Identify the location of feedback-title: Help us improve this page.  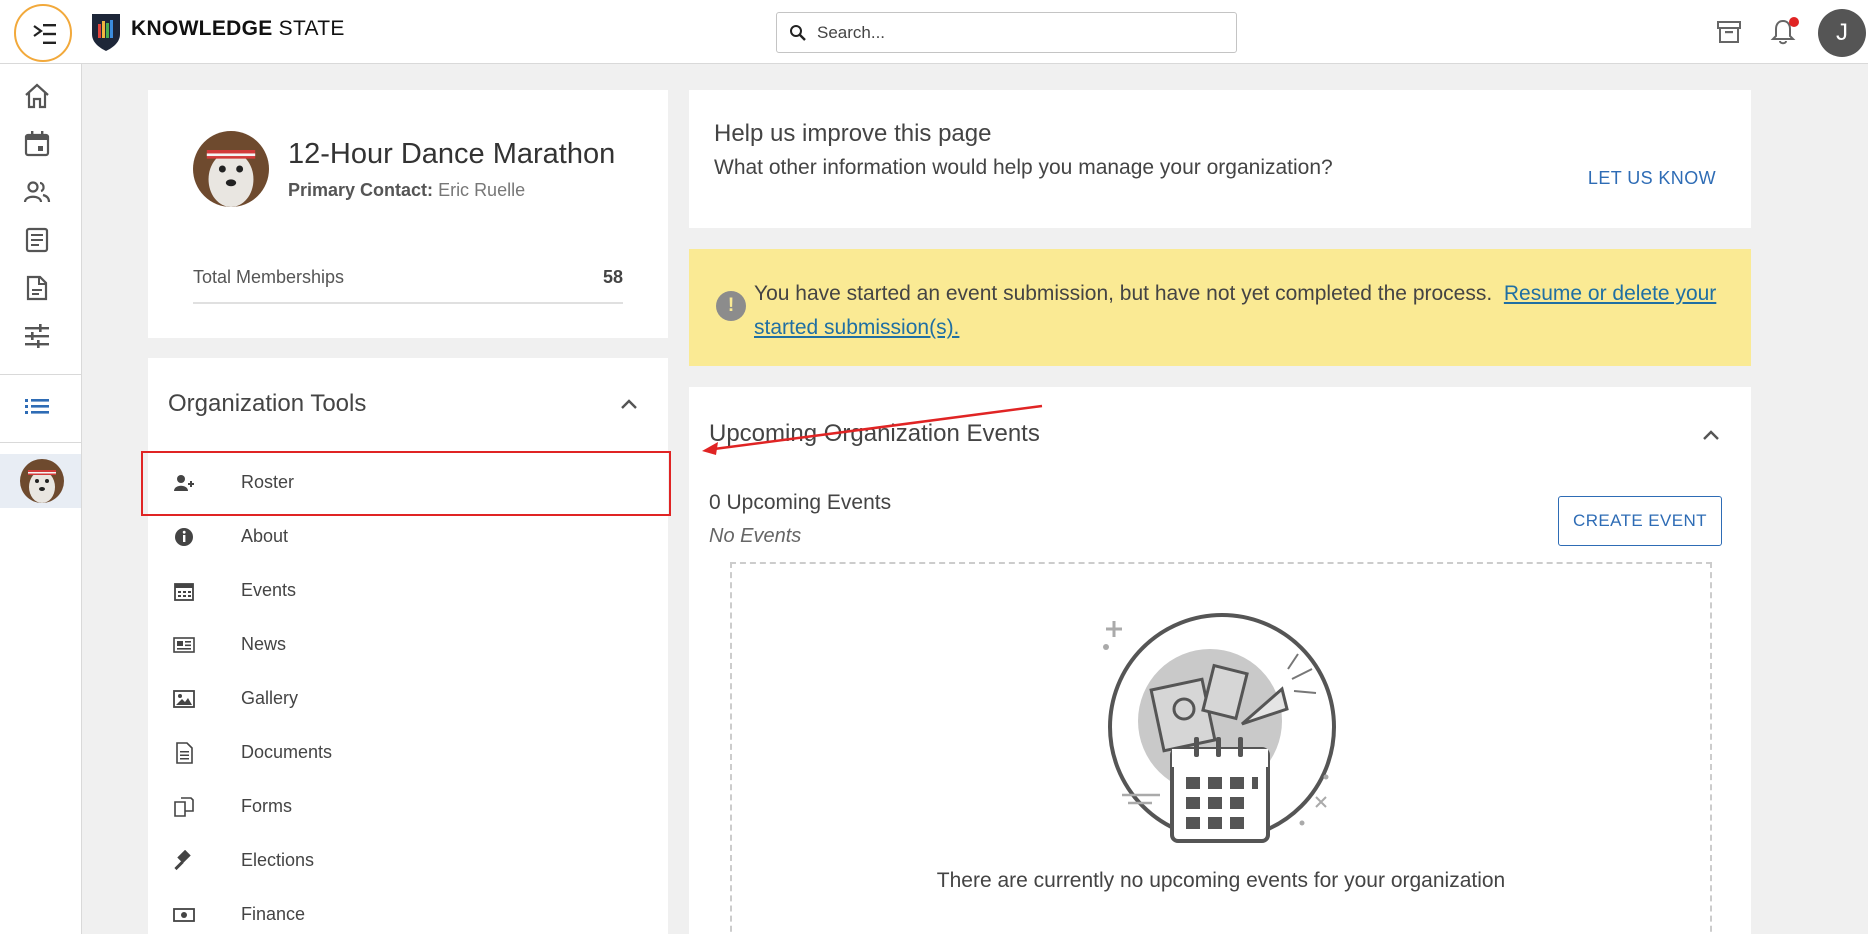
(853, 133).